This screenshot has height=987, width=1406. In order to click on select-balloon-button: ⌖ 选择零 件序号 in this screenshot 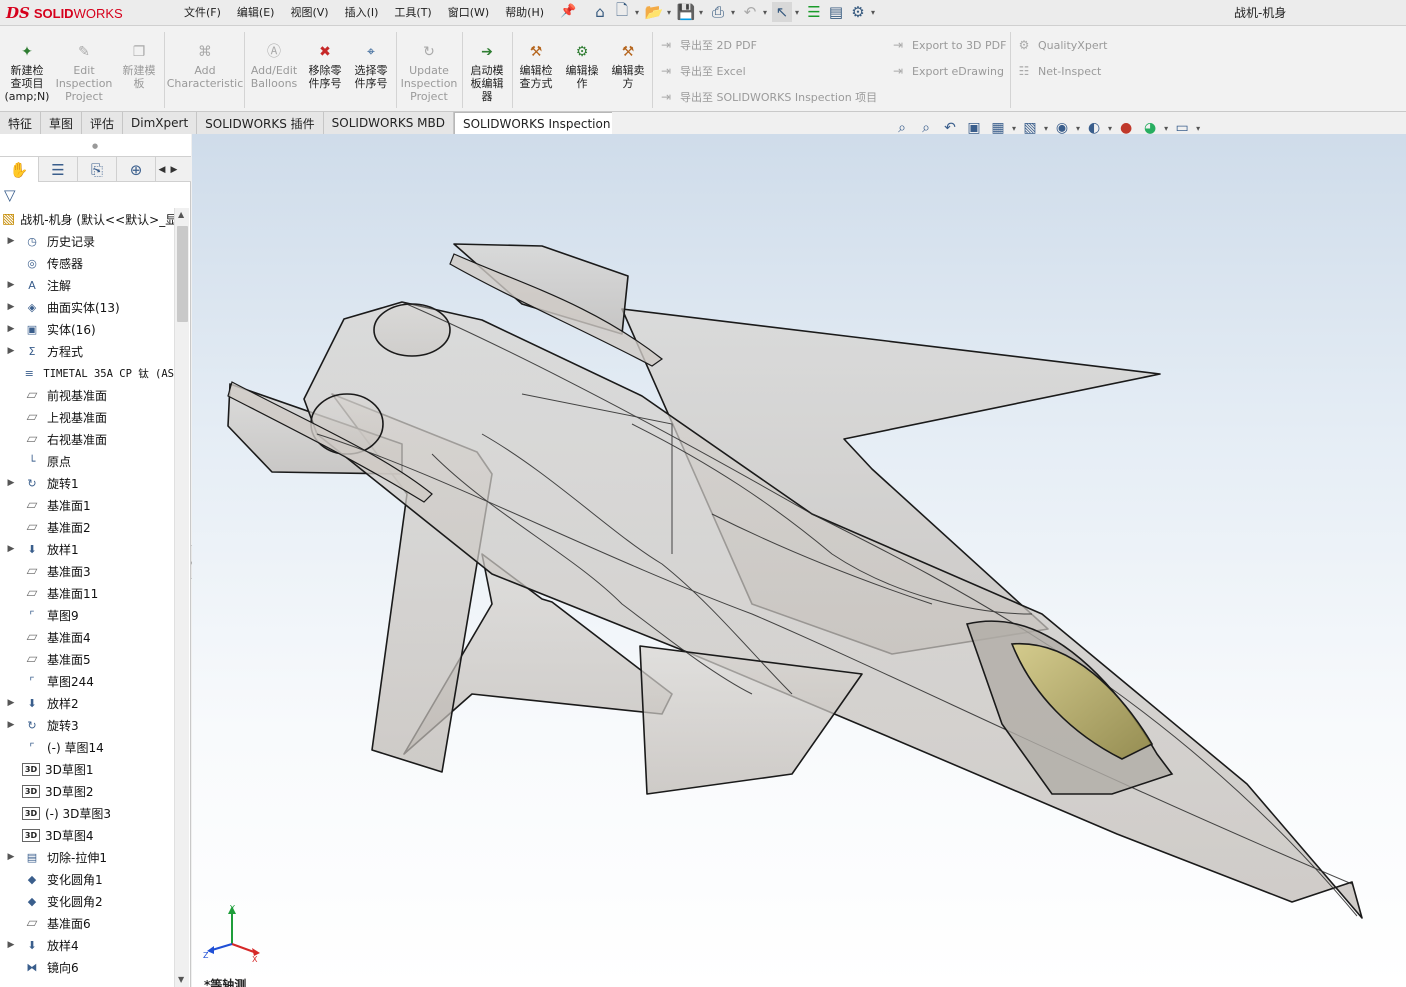, I will do `click(371, 66)`.